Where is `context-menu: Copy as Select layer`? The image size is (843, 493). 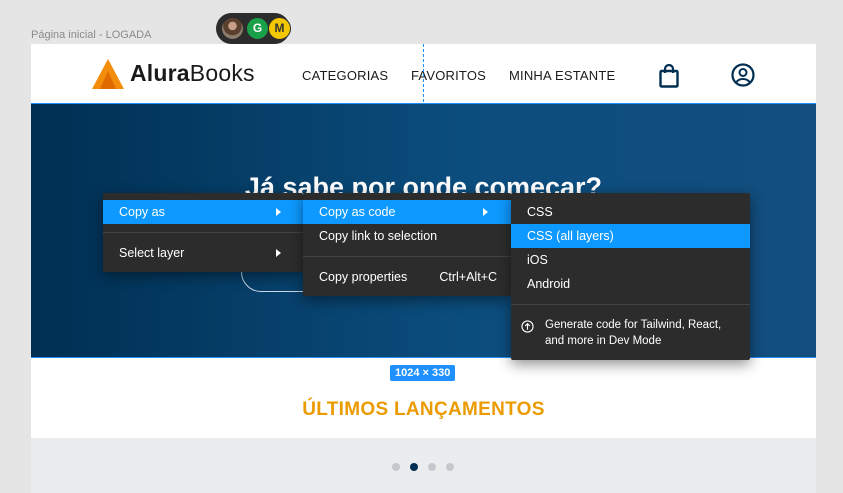 context-menu: Copy as Select layer is located at coordinates (203, 232).